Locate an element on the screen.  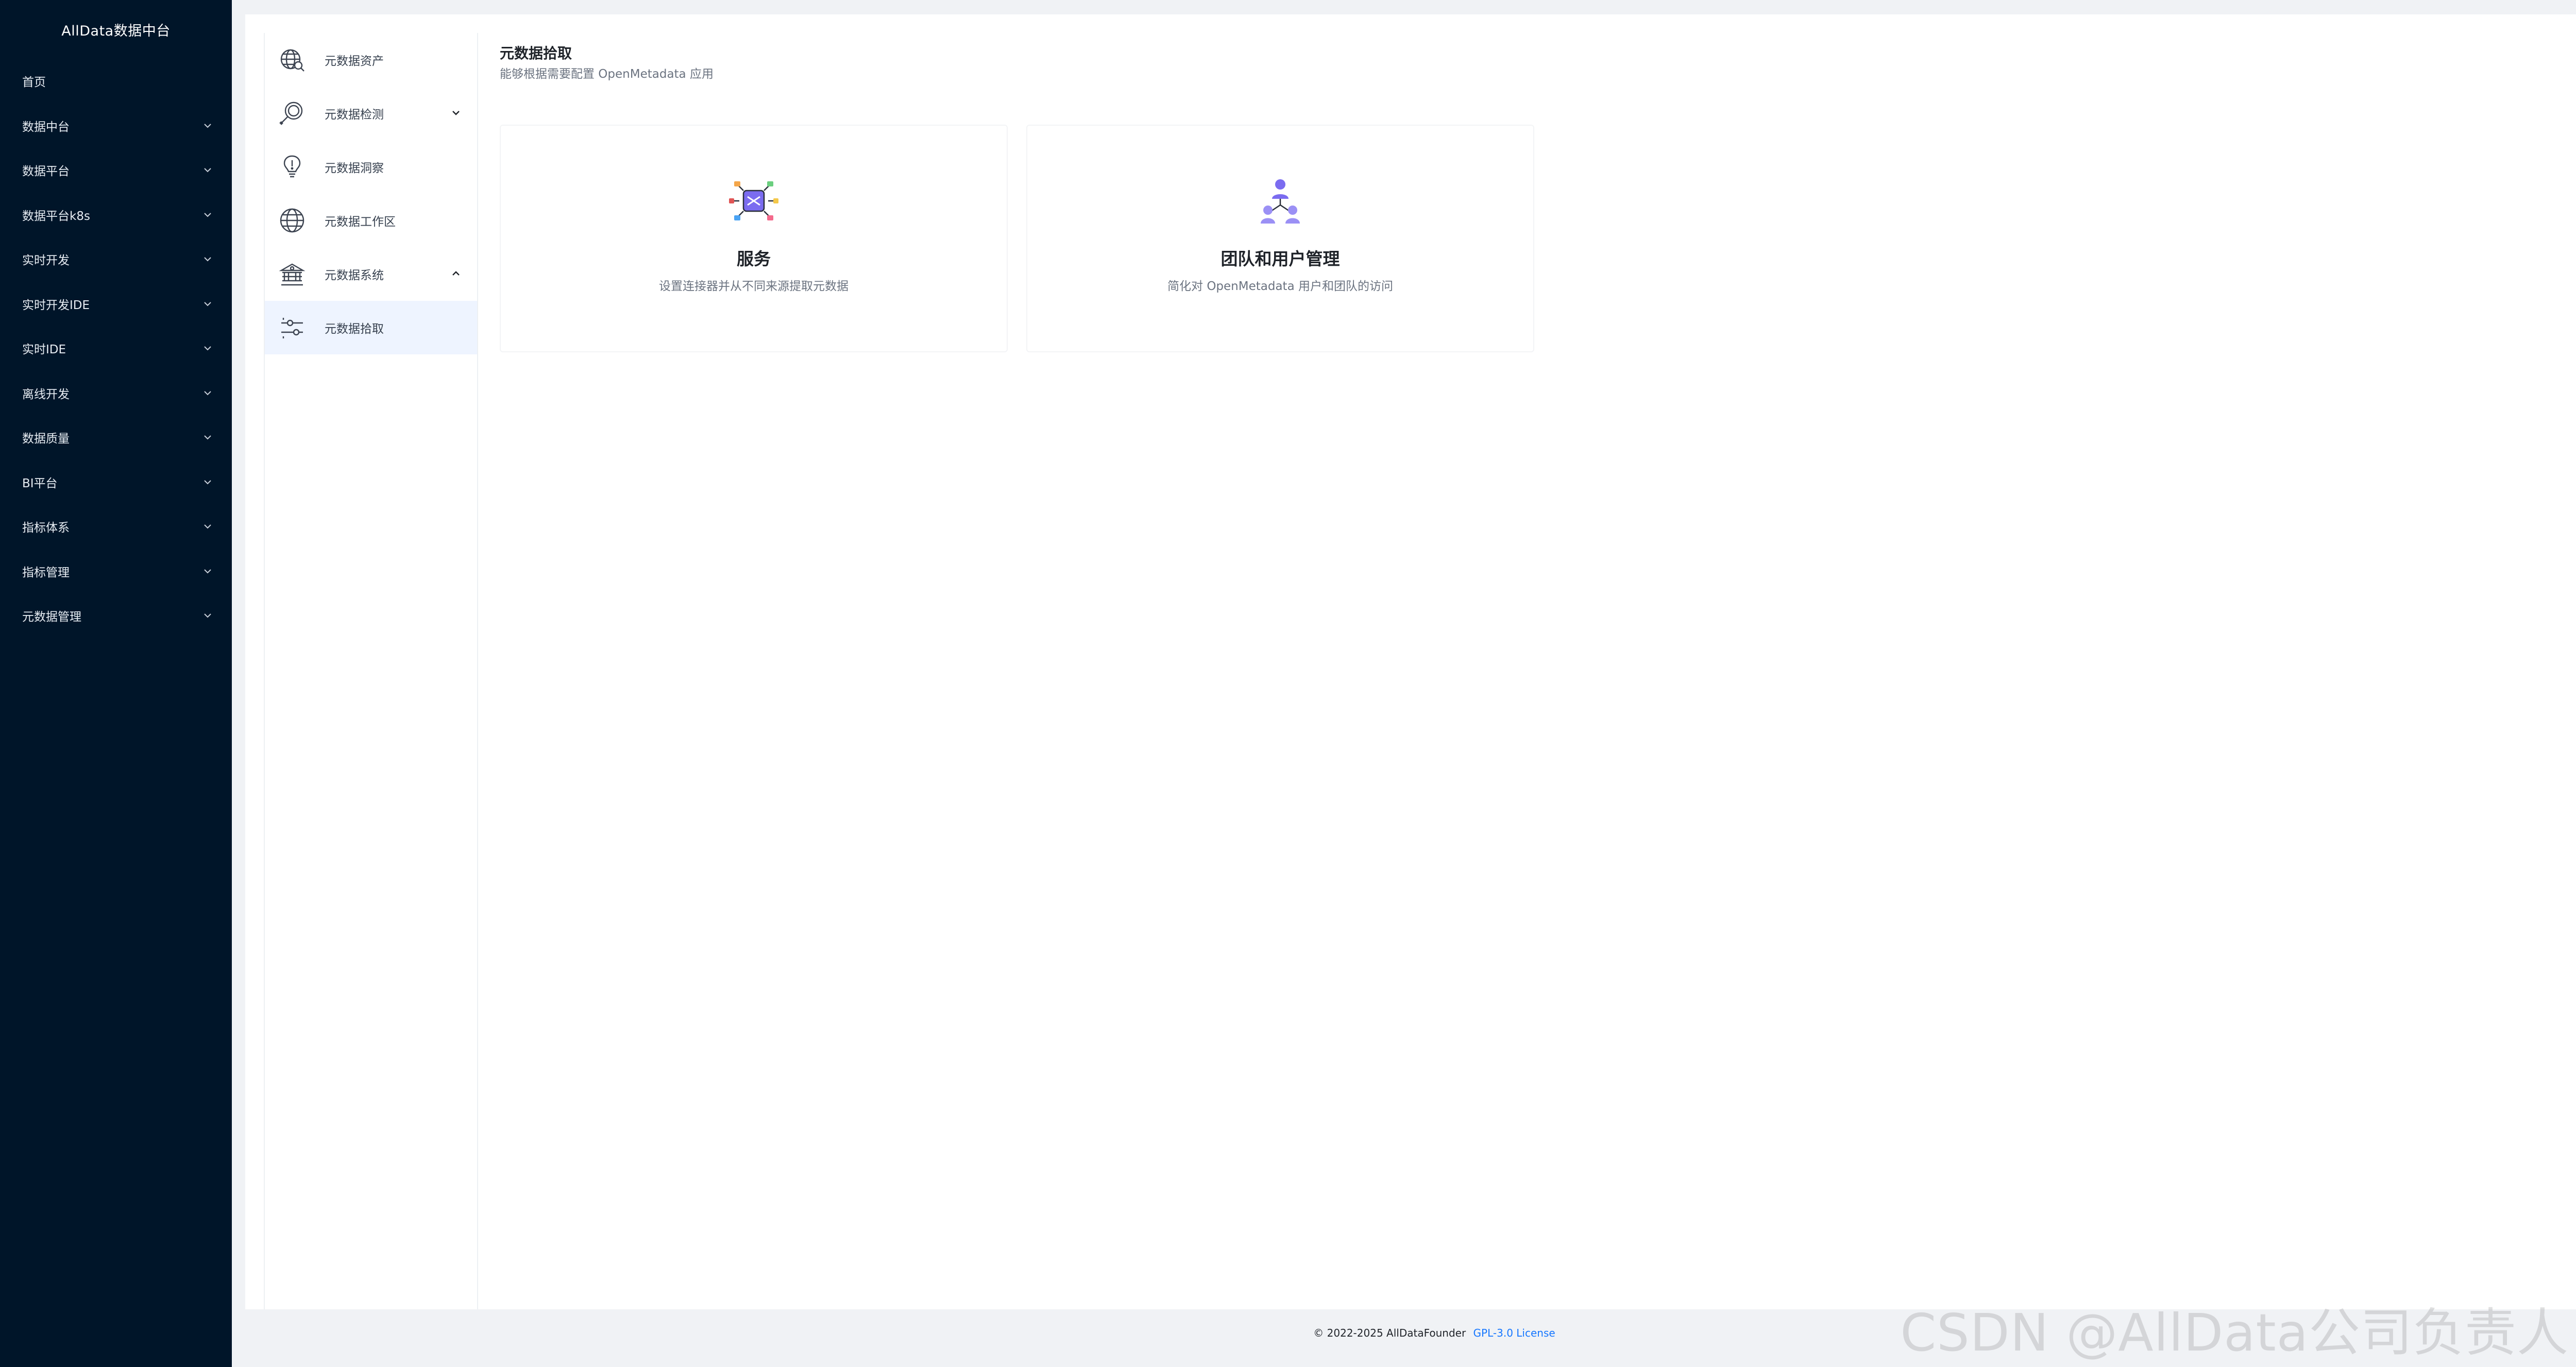
sidebar-item-realtime-dev-ide: 实时开发IDE is located at coordinates (116, 305).